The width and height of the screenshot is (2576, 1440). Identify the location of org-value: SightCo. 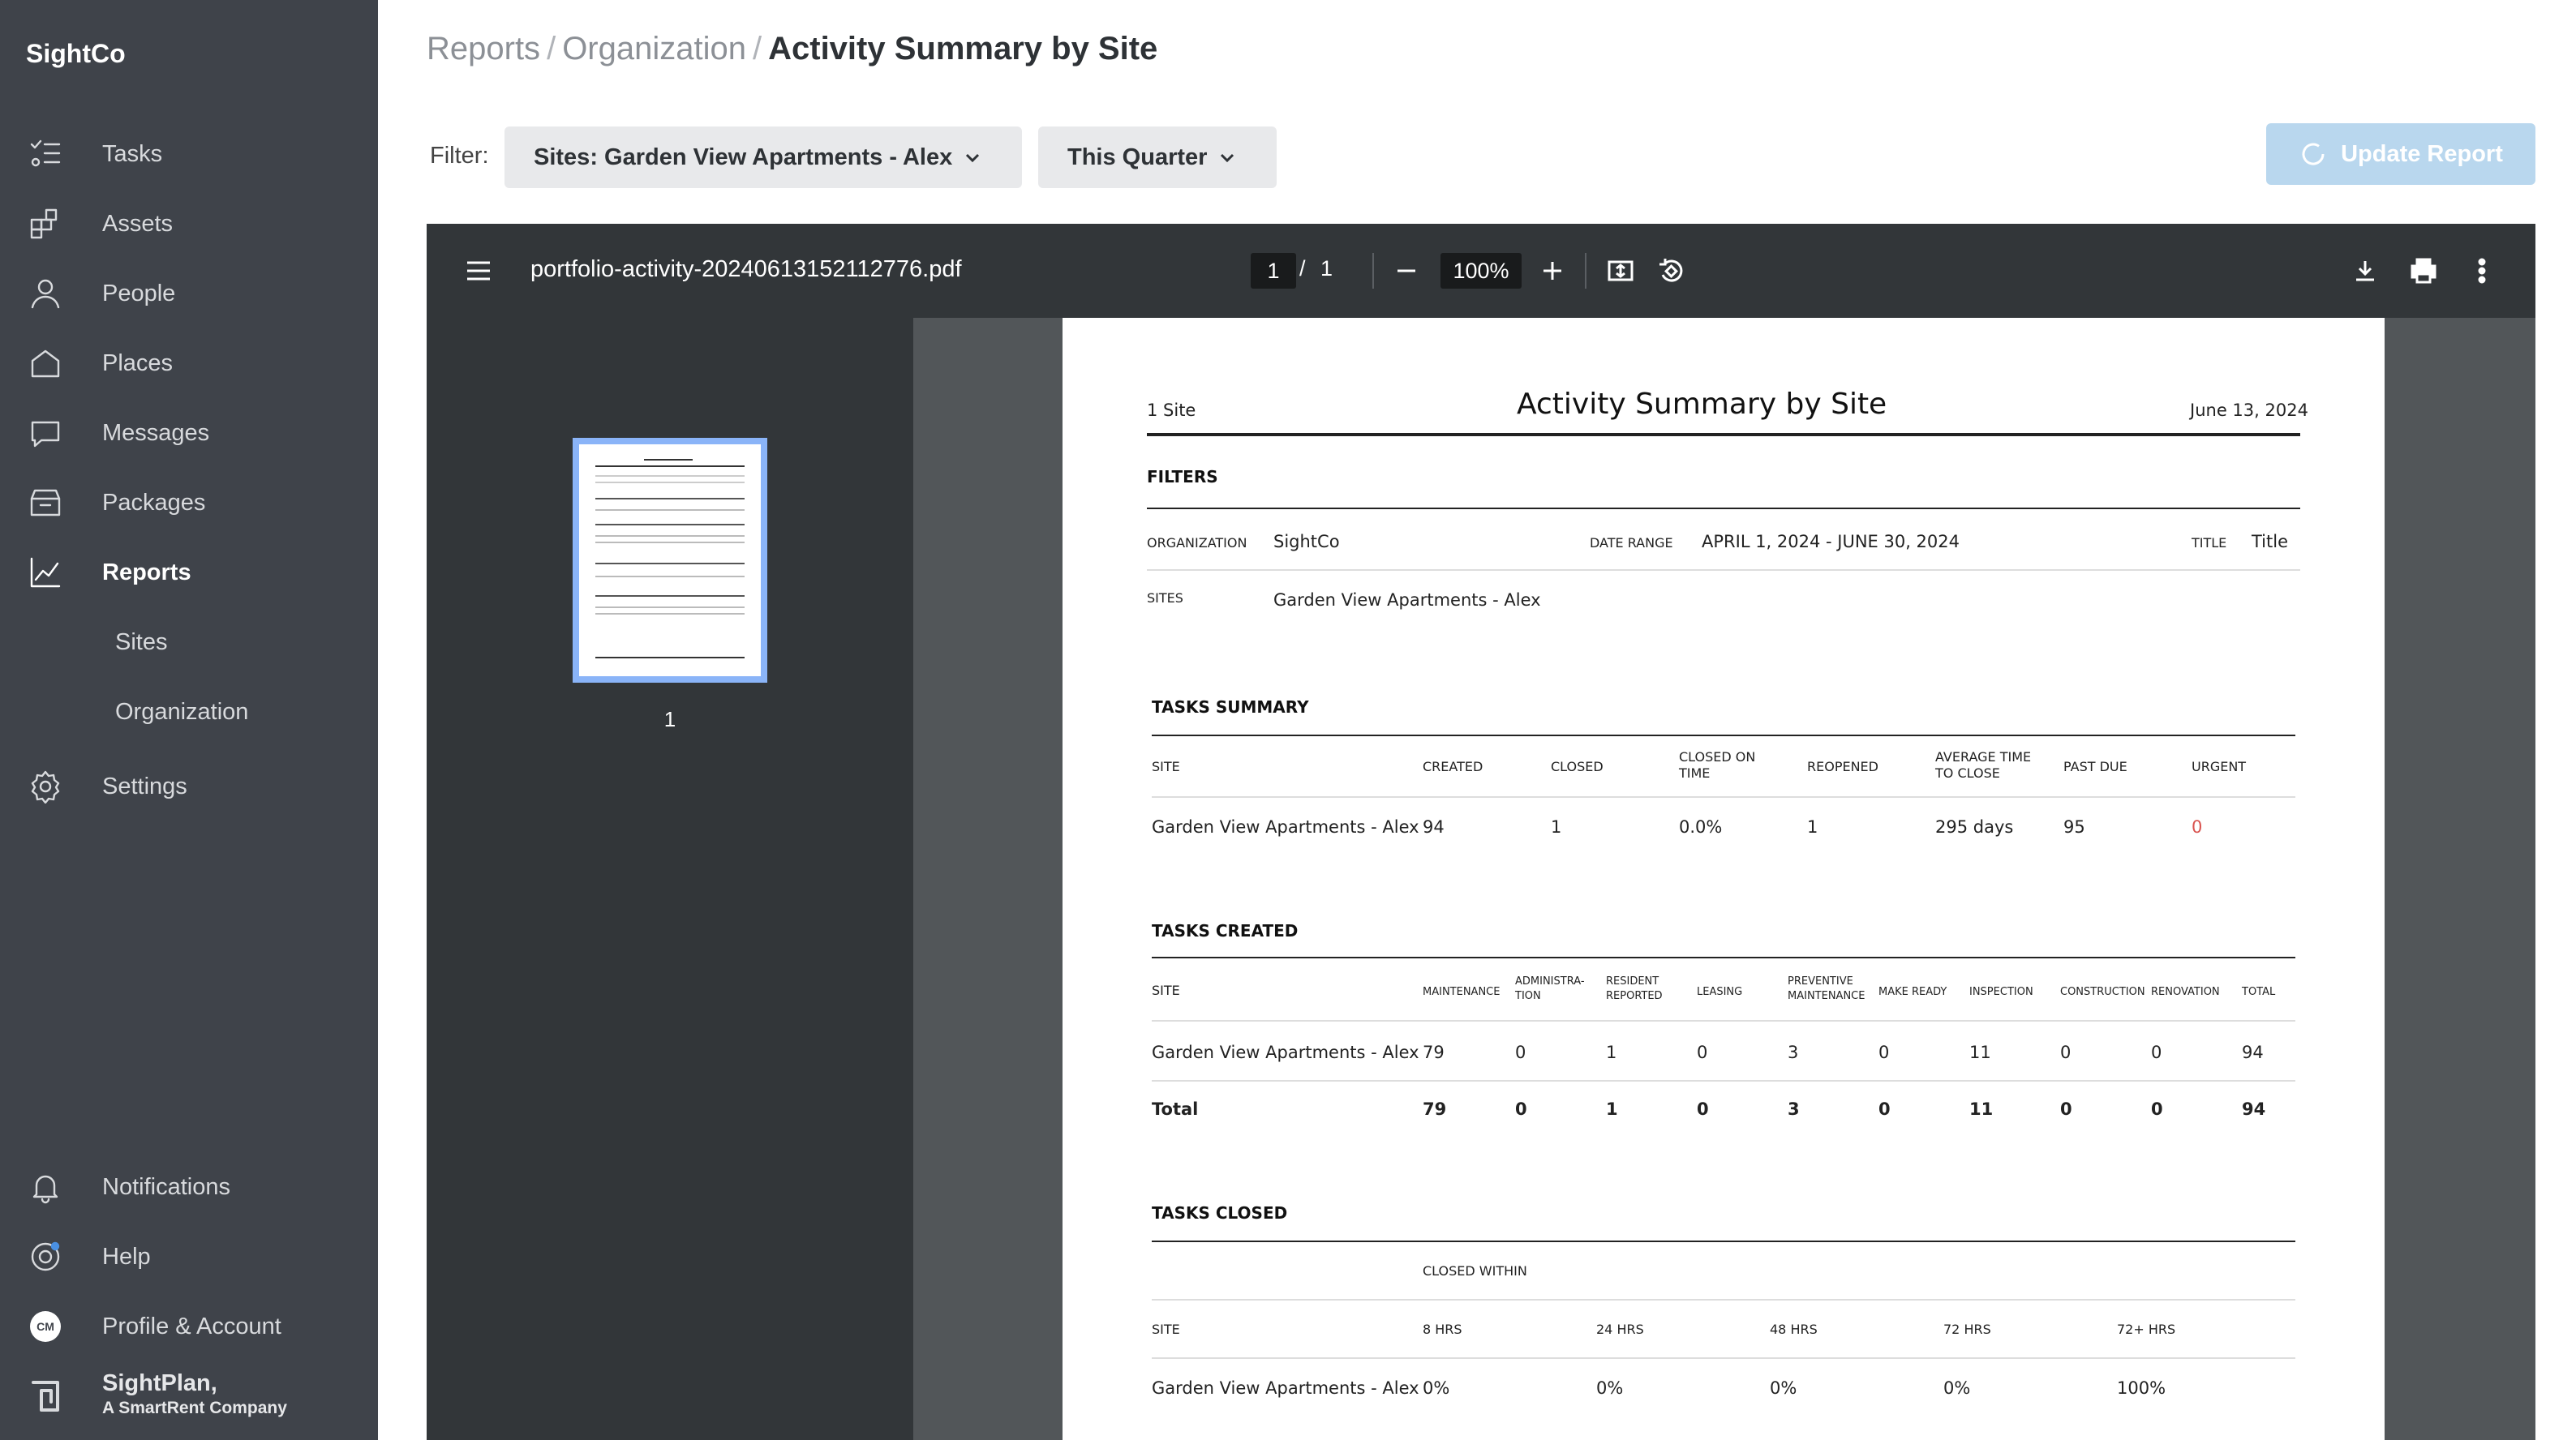
(1306, 541).